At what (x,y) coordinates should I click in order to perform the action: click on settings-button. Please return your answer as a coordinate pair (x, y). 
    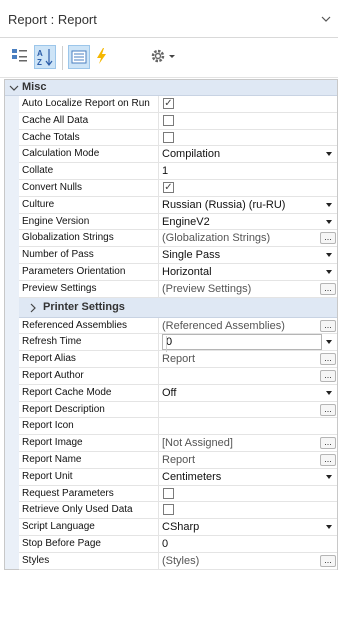
    Looking at the image, I should click on (164, 57).